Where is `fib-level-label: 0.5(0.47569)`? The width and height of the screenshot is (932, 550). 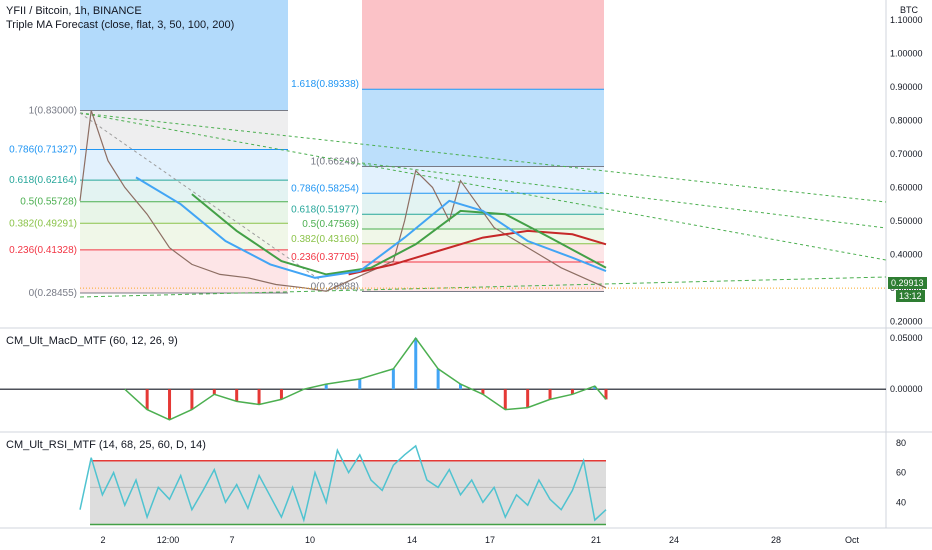
fib-level-label: 0.5(0.47569) is located at coordinates (330, 224).